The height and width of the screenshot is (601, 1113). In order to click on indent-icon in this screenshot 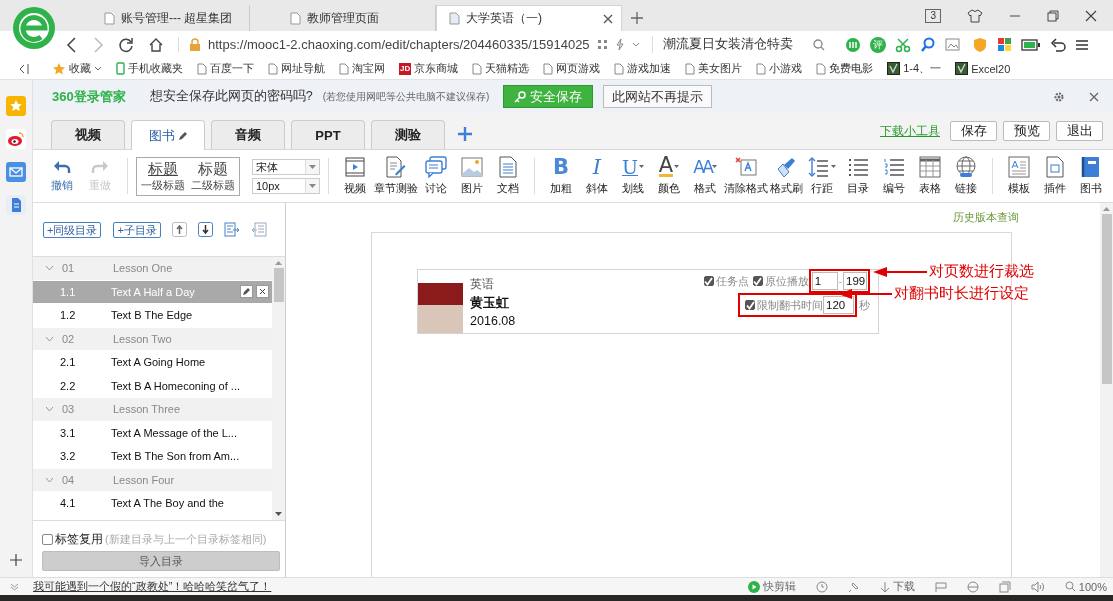, I will do `click(231, 229)`.